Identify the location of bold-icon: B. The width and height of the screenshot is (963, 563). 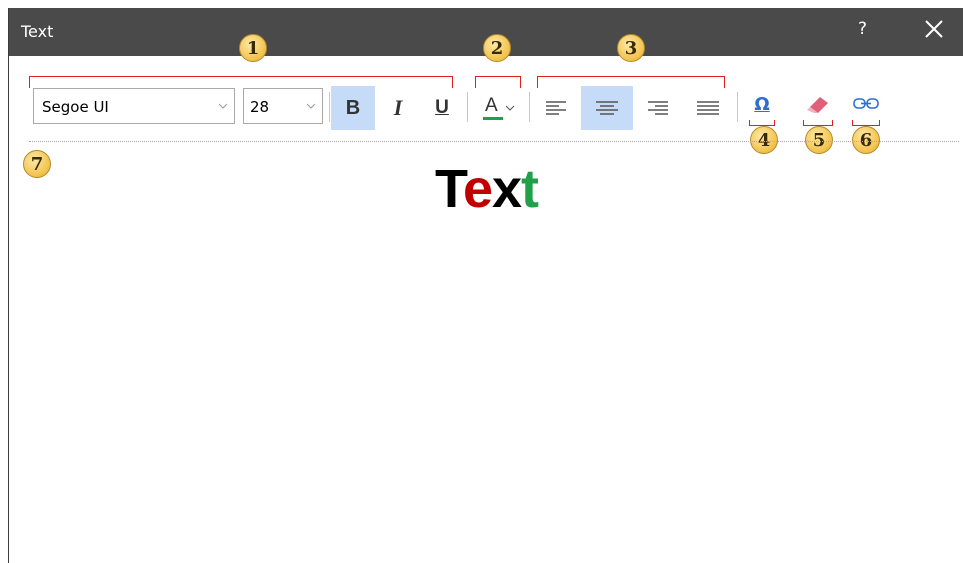
(353, 107).